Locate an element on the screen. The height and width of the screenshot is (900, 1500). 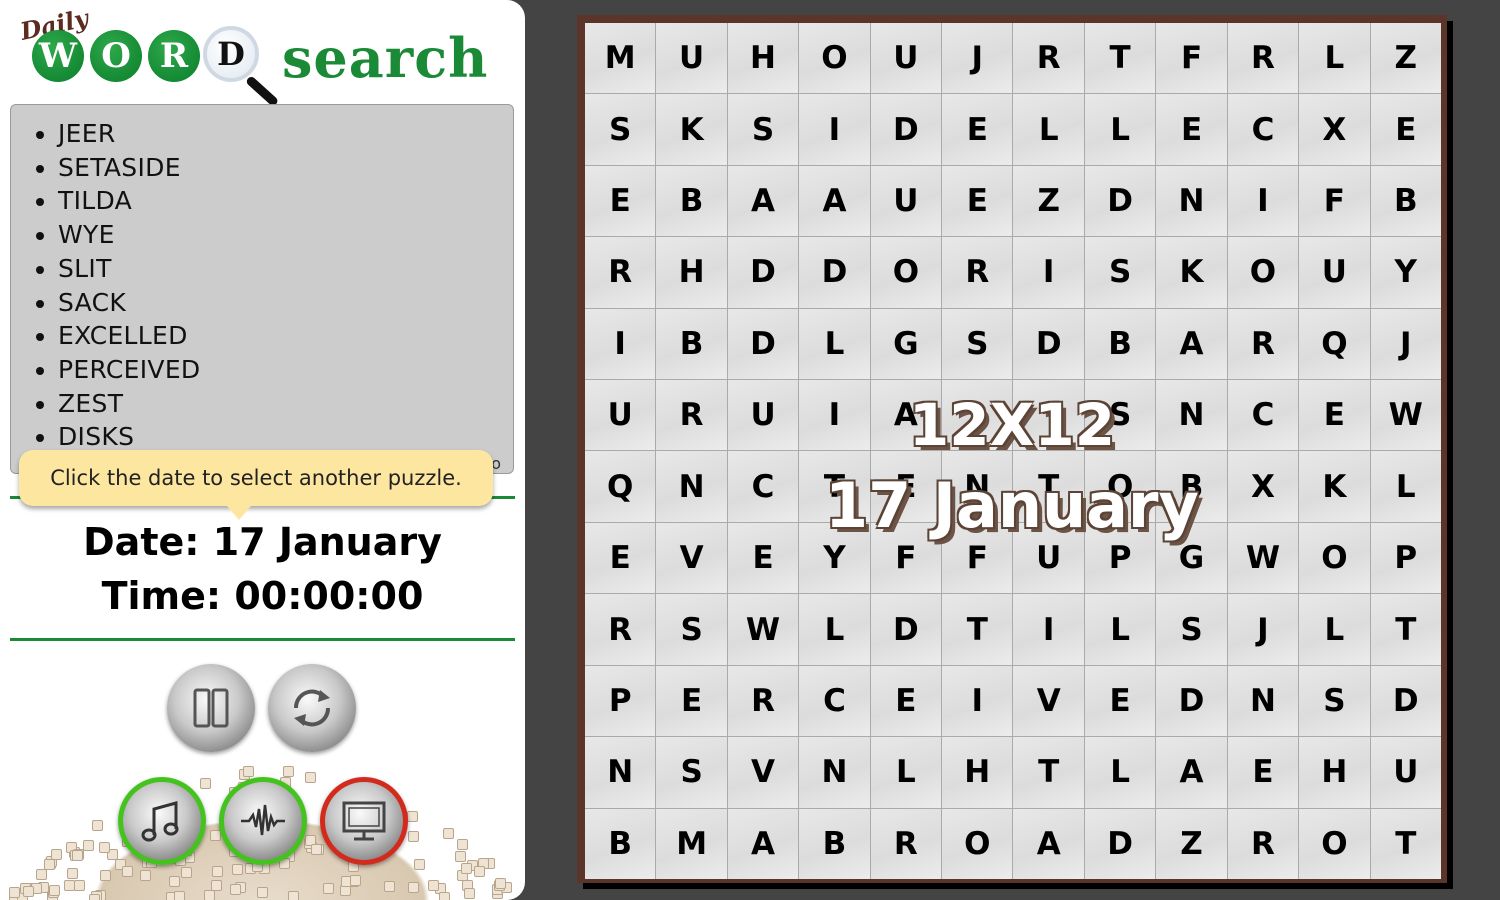
grid-cell is located at coordinates (1048, 415).